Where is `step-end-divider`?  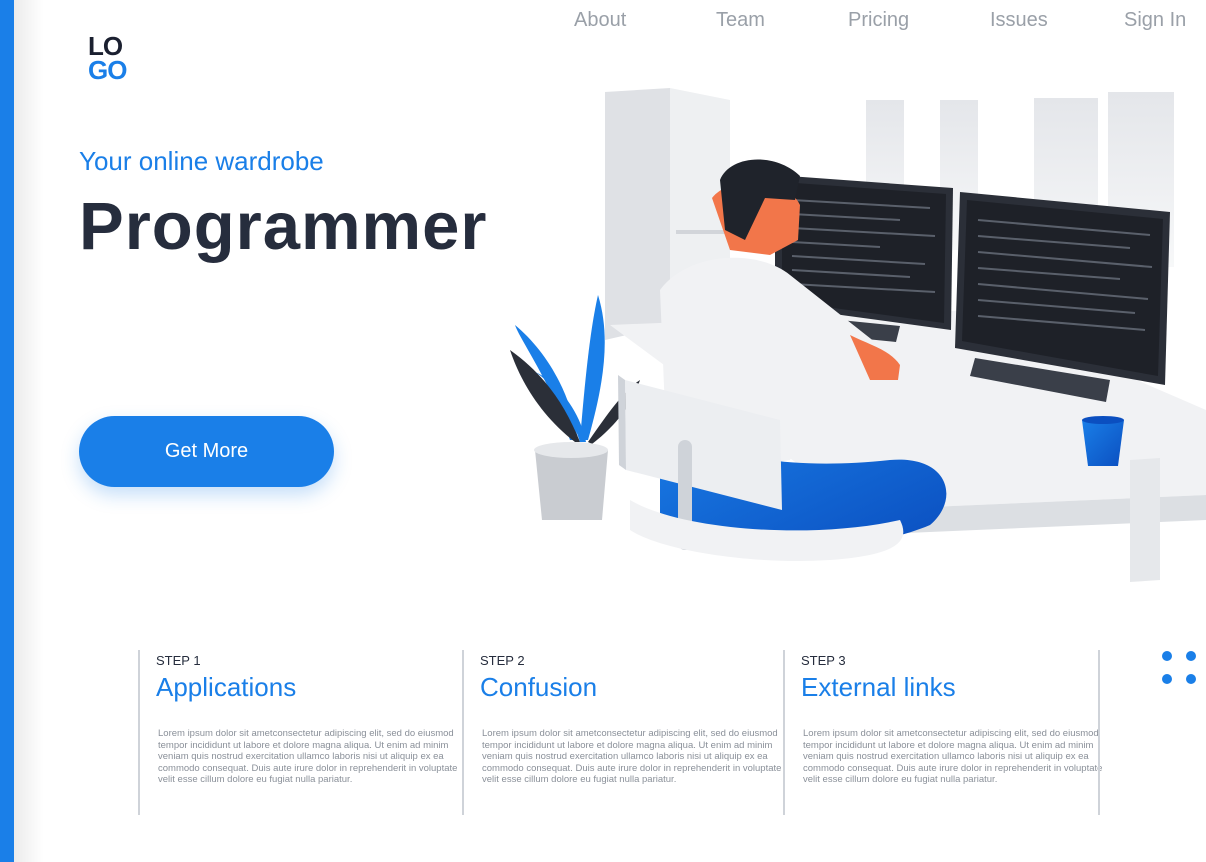
step-end-divider is located at coordinates (1099, 732).